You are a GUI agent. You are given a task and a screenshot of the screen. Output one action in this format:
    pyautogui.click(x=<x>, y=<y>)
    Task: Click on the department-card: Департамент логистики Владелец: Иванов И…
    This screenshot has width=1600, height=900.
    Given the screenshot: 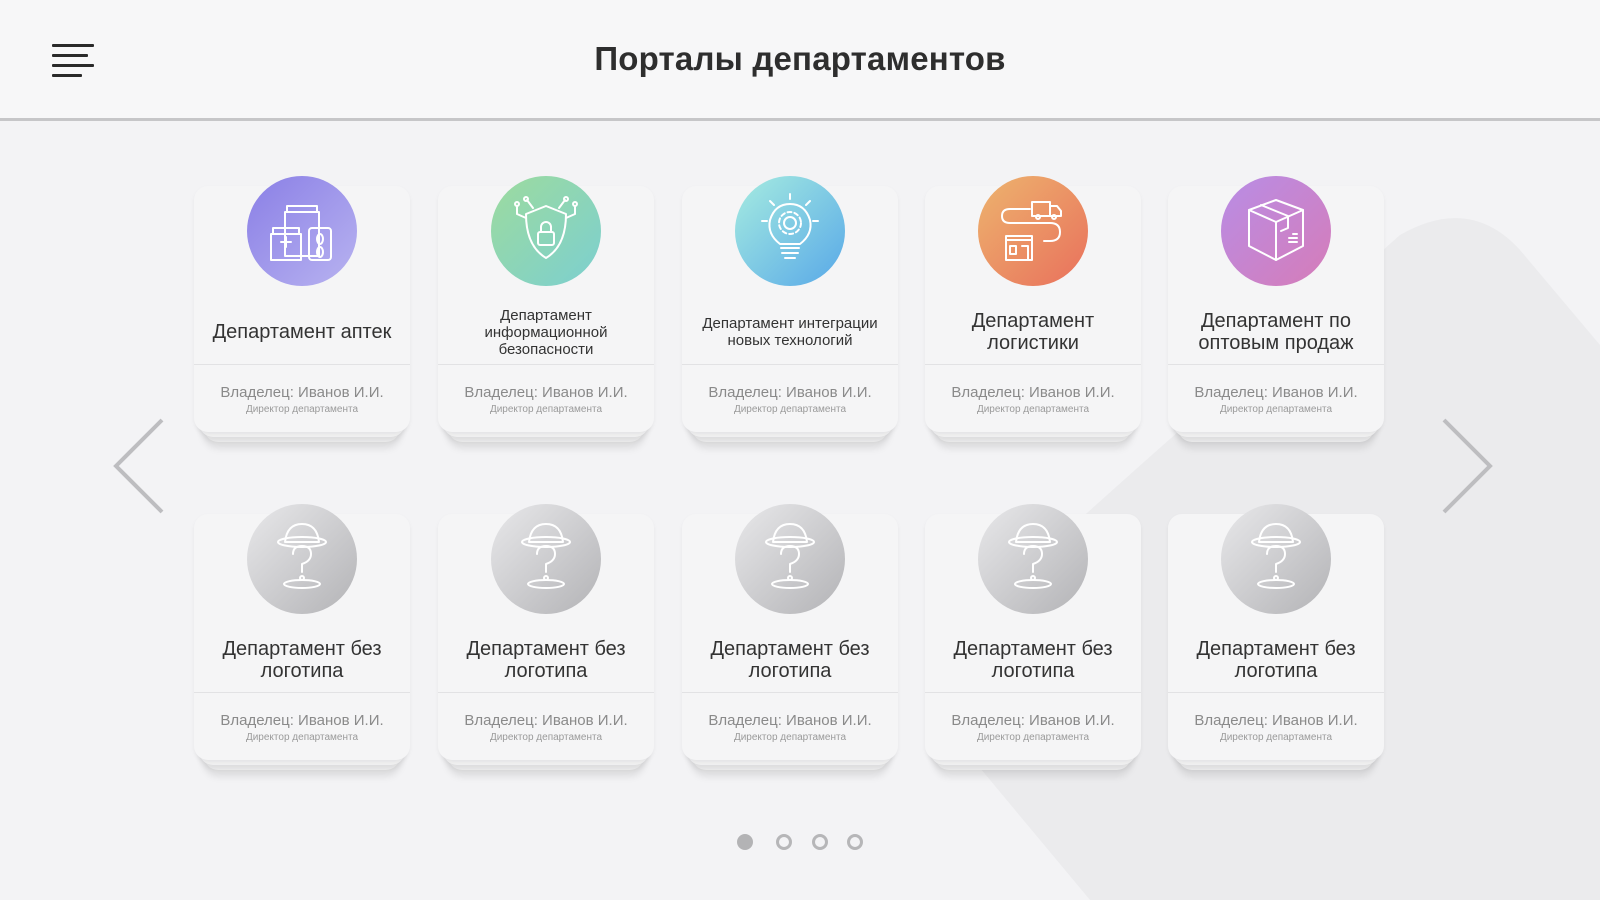 What is the action you would take?
    pyautogui.click(x=1033, y=309)
    